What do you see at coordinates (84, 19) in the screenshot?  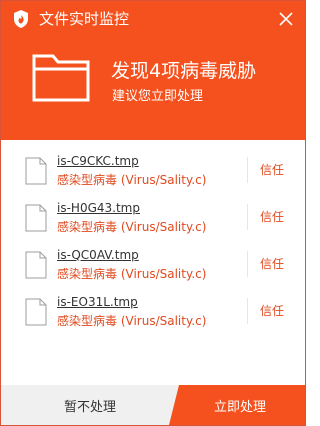 I see `window-title: 文件实时监控` at bounding box center [84, 19].